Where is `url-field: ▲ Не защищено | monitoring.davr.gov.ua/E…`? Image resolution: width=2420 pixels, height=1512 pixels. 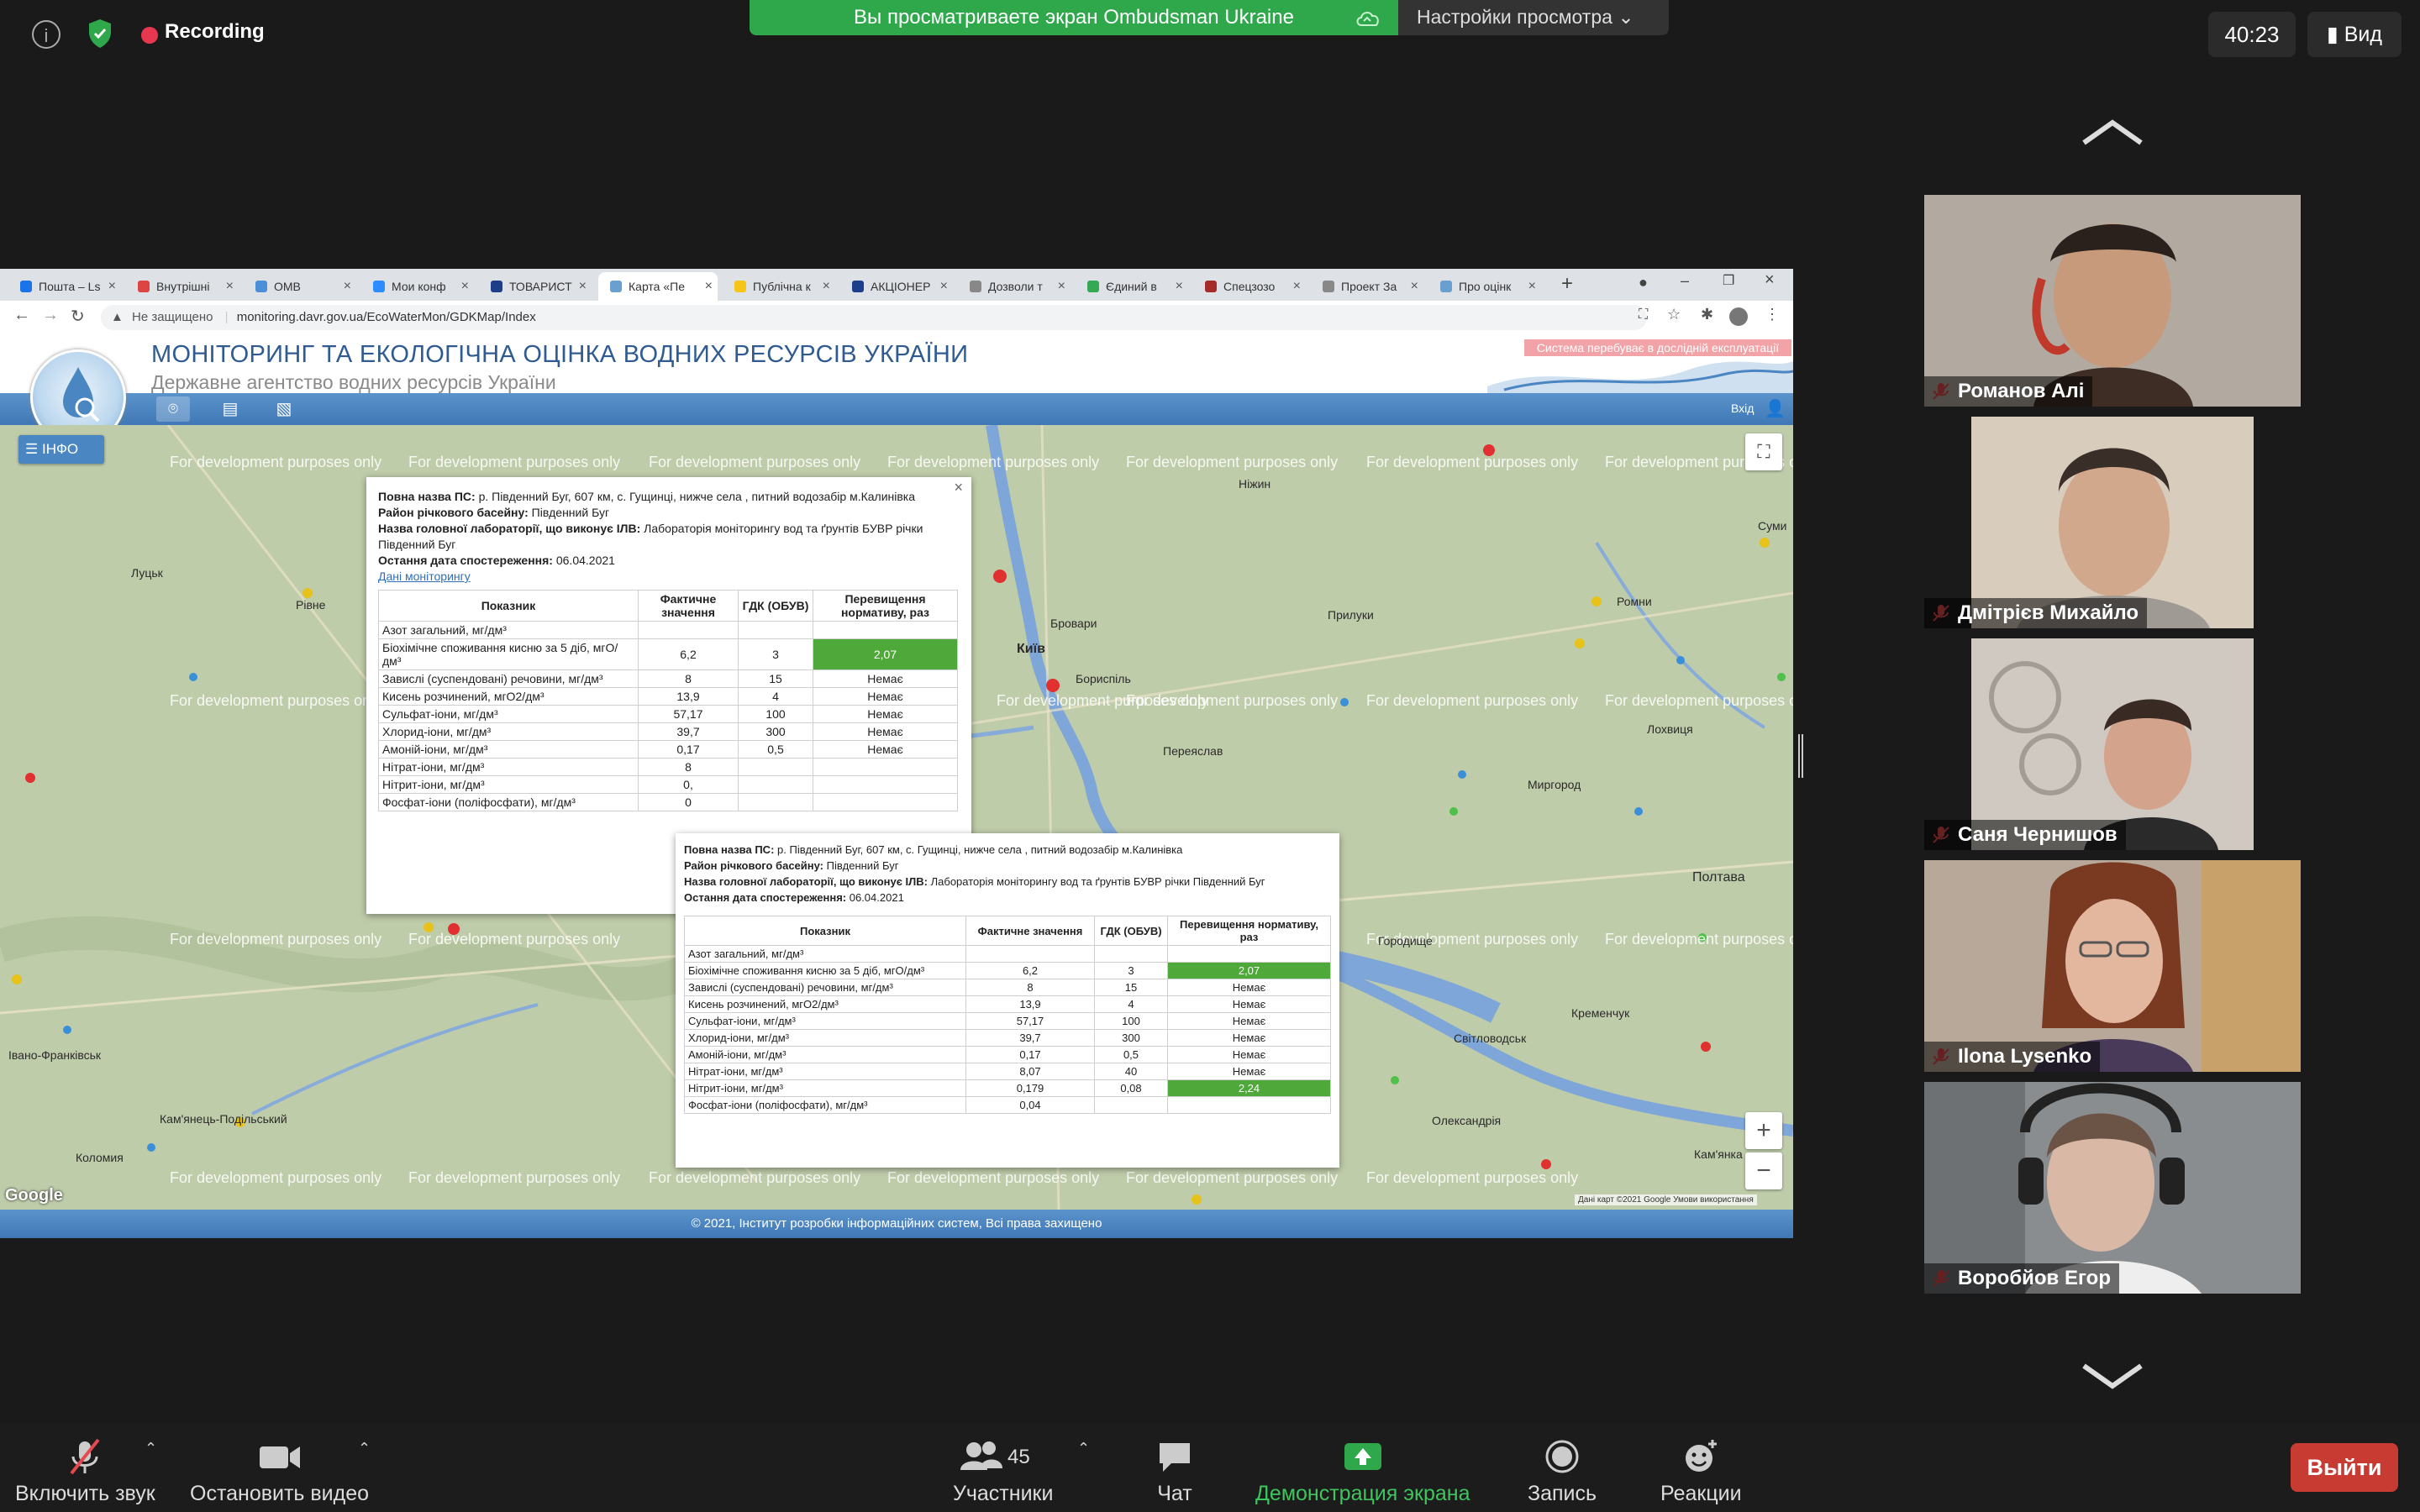 url-field: ▲ Не защищено | monitoring.davr.gov.ua/E… is located at coordinates (874, 317).